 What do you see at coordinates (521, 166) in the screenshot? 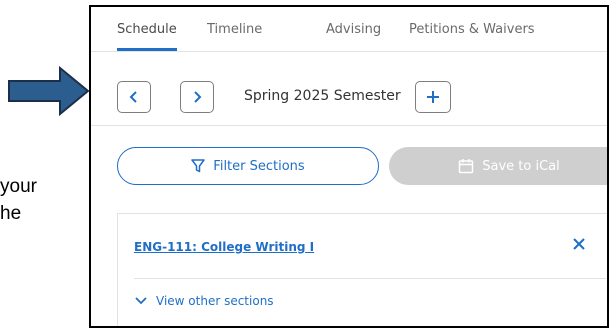
I see `save-to-ical-label: Save to iCal` at bounding box center [521, 166].